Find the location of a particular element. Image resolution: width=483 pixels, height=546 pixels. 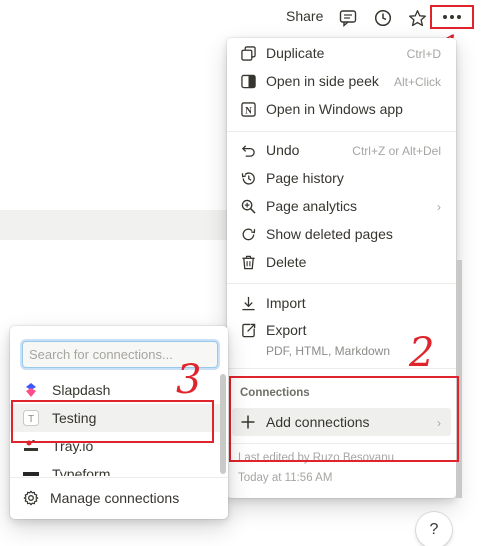

annotation-3: 3 is located at coordinates (189, 380).